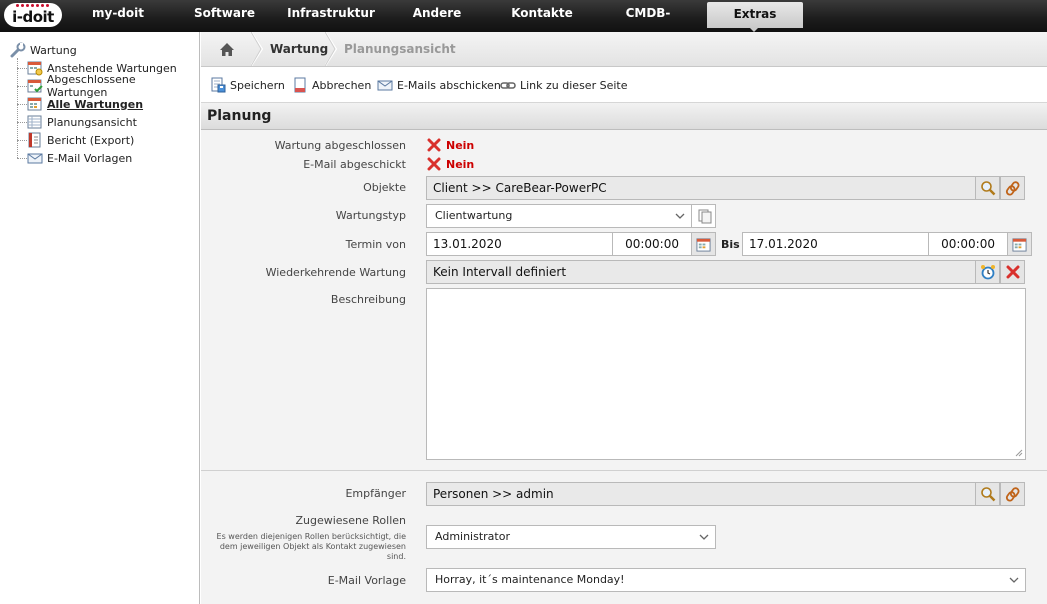  What do you see at coordinates (90, 158) in the screenshot?
I see `tree-item-label: E-Mail Vorlagen` at bounding box center [90, 158].